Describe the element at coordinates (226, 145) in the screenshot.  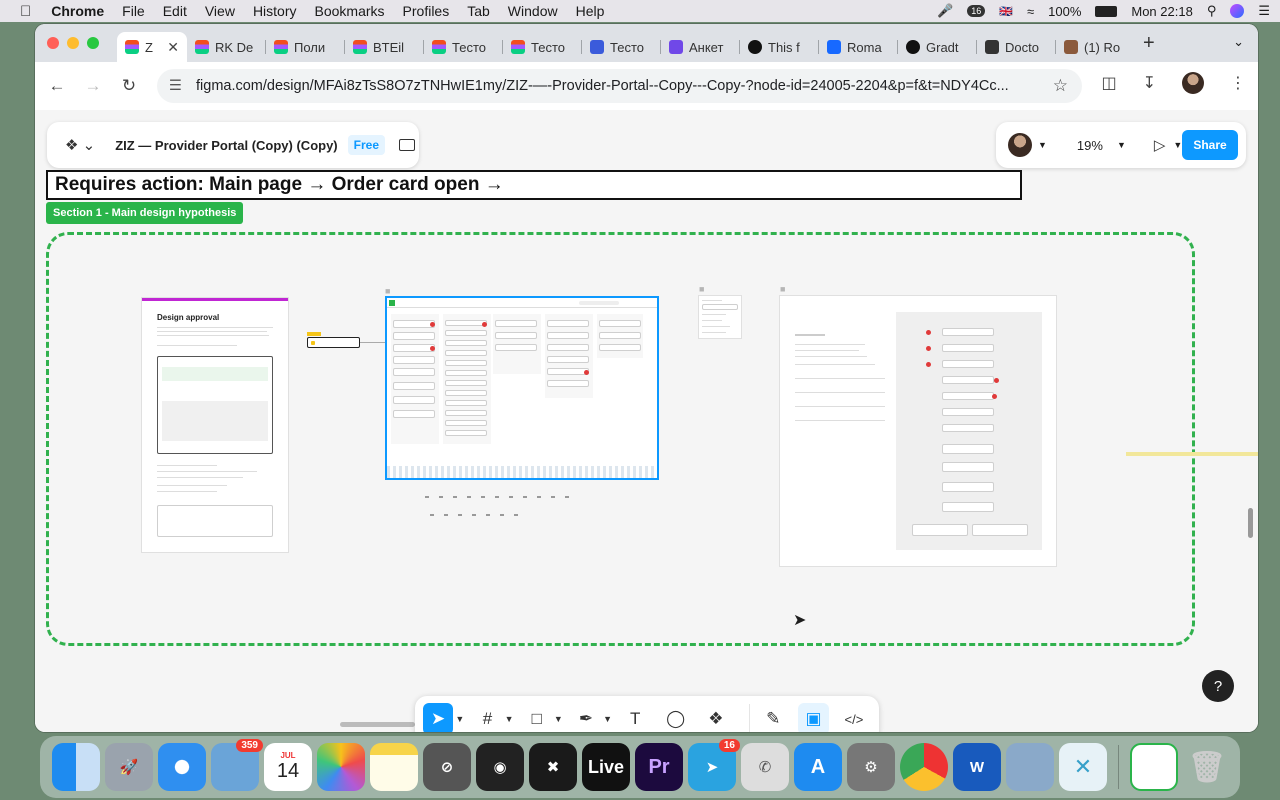
I see `file-name: ZIZ — Provider Portal (Copy) (Copy)` at that location.